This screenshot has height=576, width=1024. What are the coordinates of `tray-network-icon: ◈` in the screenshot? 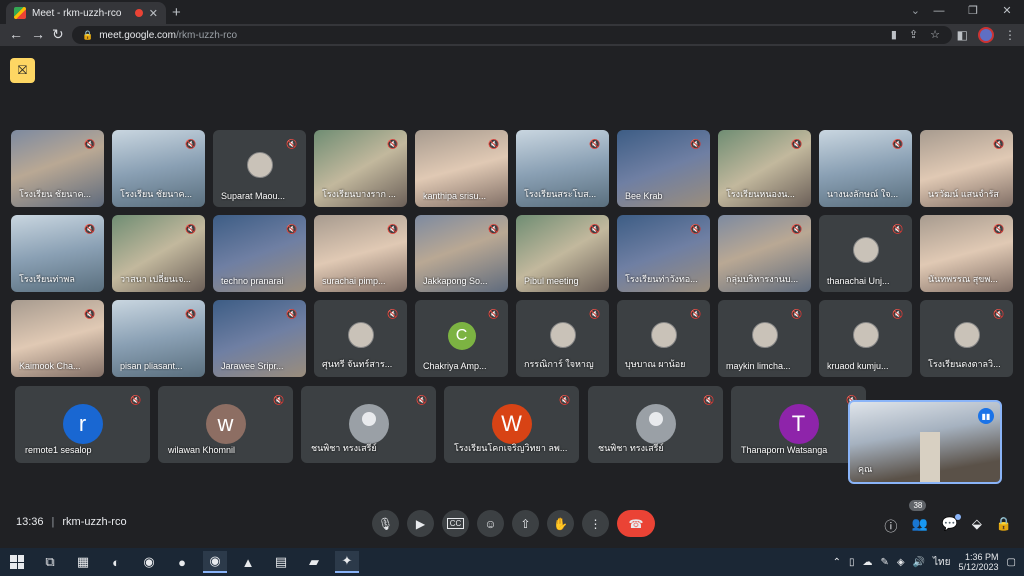 It's located at (901, 562).